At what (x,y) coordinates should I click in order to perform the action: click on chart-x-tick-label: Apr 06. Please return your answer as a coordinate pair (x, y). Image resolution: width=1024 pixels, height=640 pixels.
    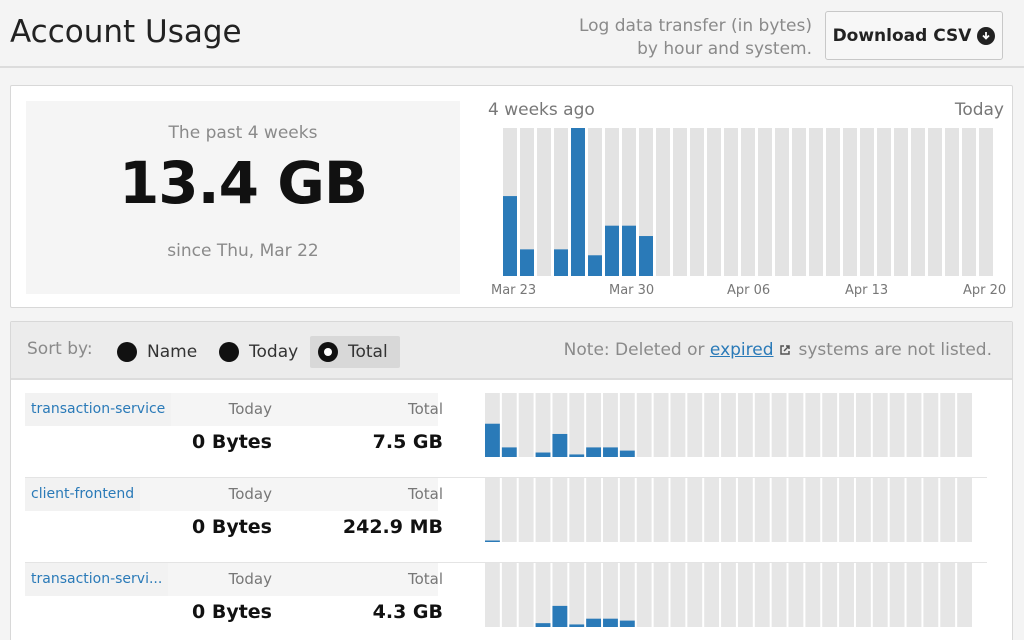
    Looking at the image, I should click on (749, 290).